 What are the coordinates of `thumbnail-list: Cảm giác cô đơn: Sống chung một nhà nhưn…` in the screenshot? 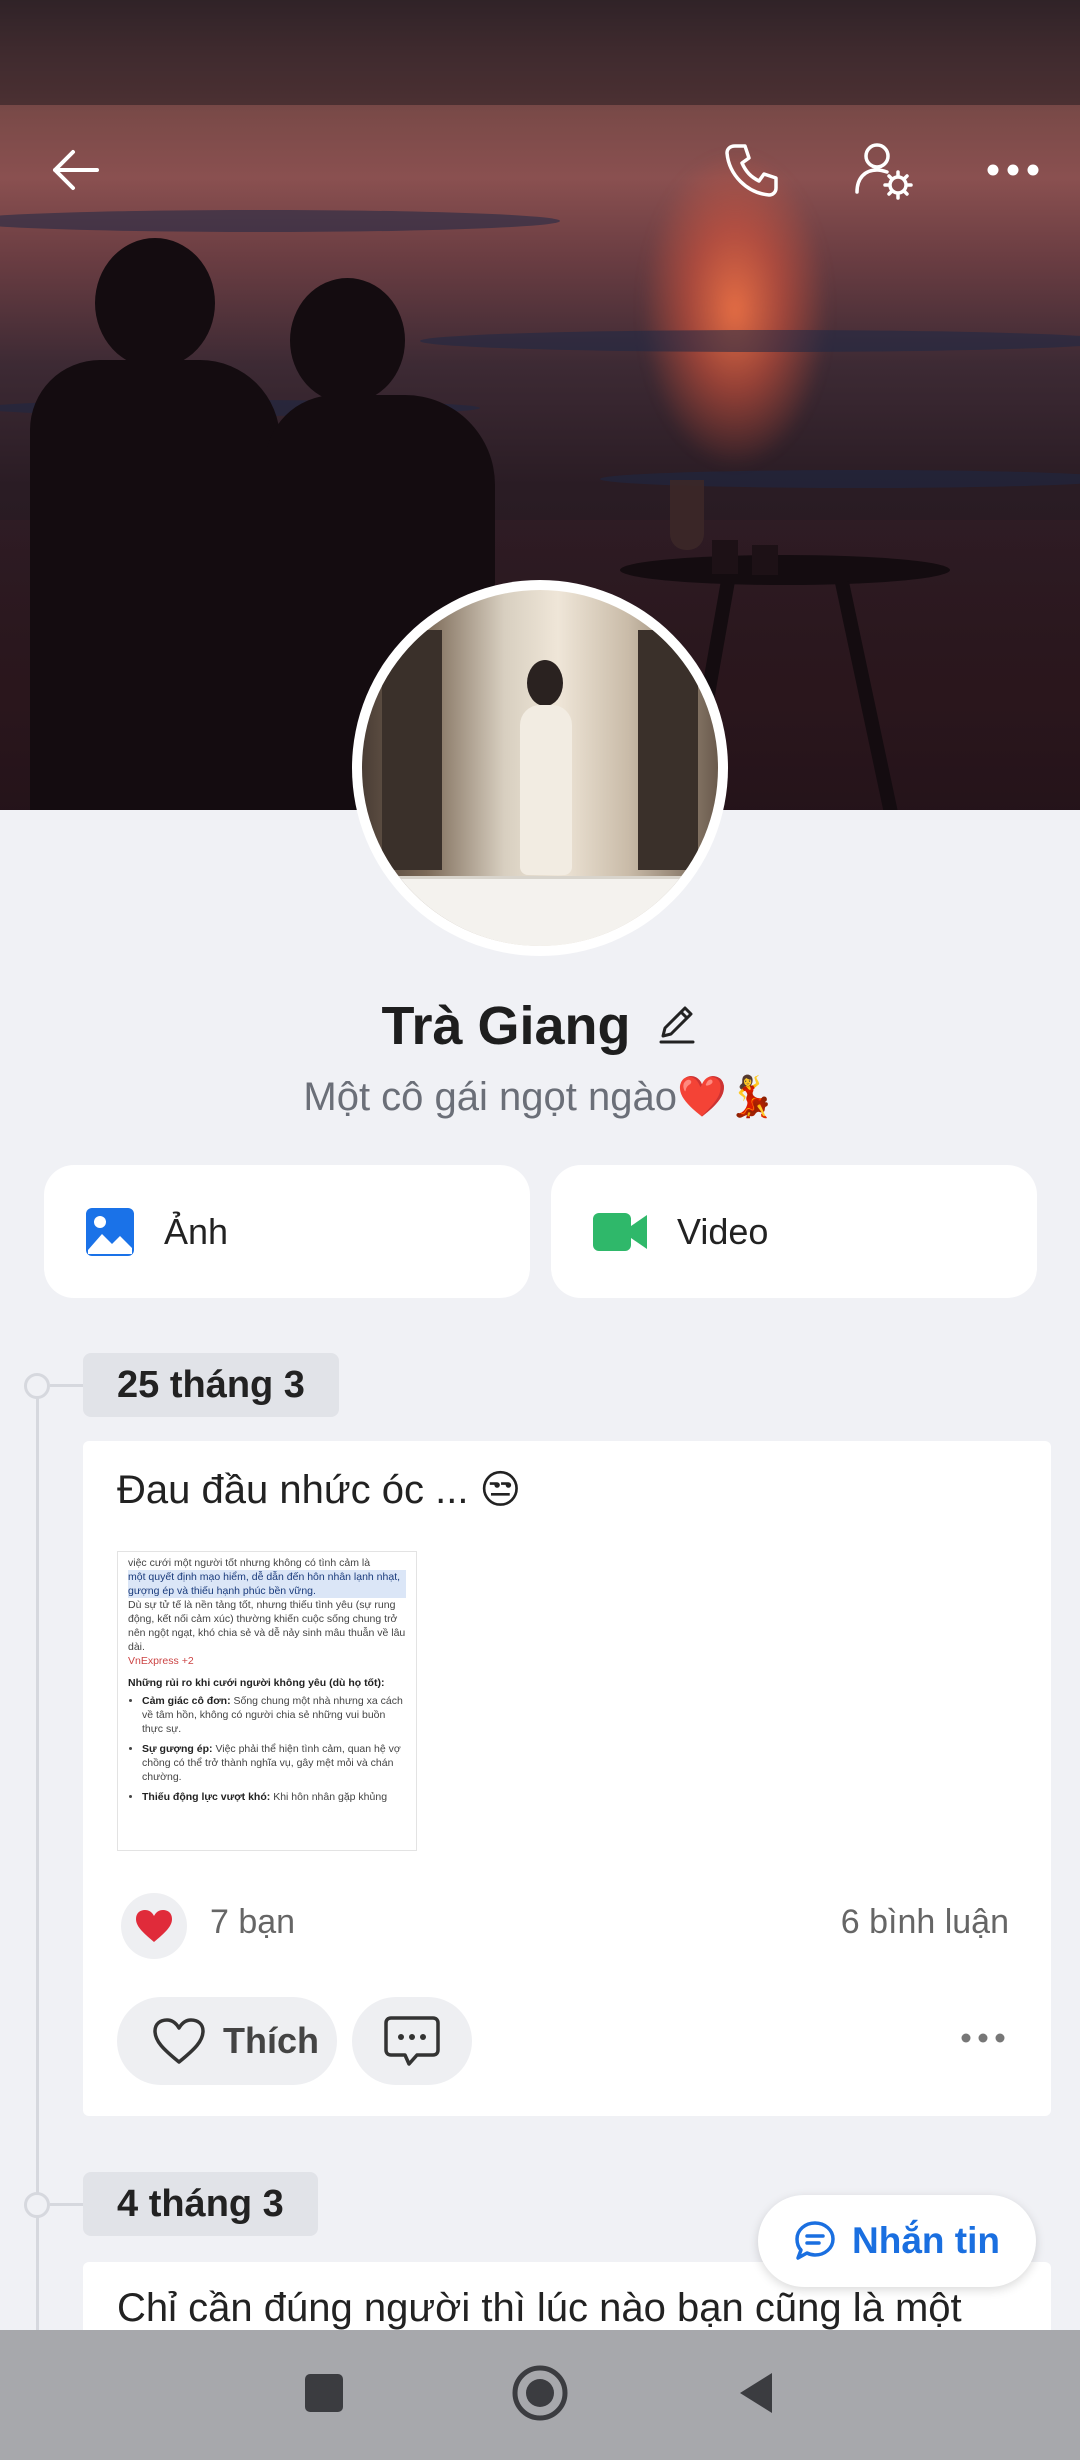 It's located at (267, 1749).